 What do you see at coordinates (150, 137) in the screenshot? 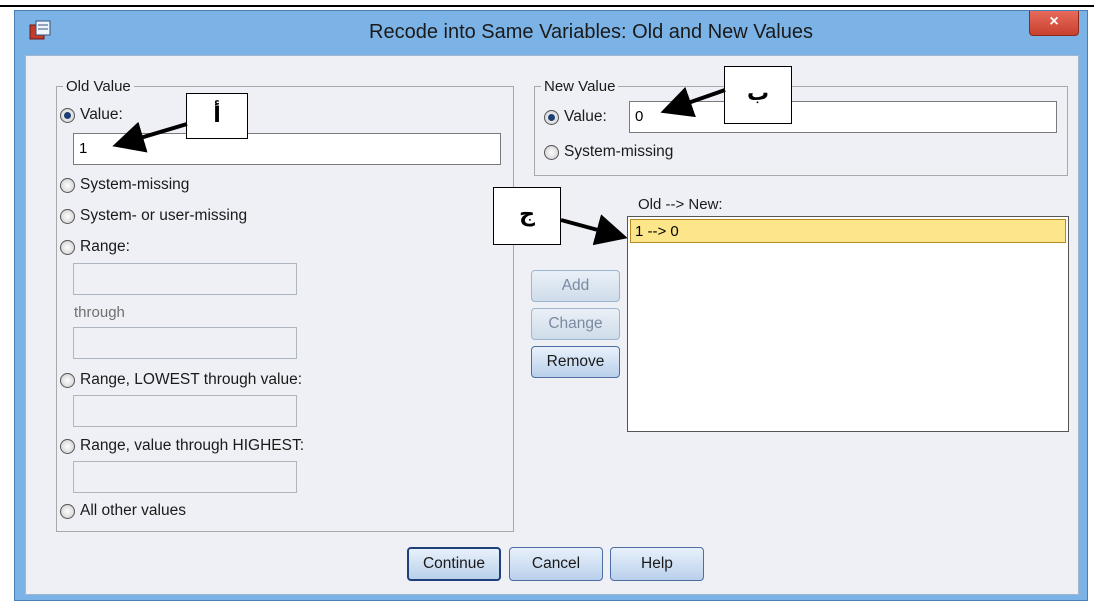
I see `arrow-a` at bounding box center [150, 137].